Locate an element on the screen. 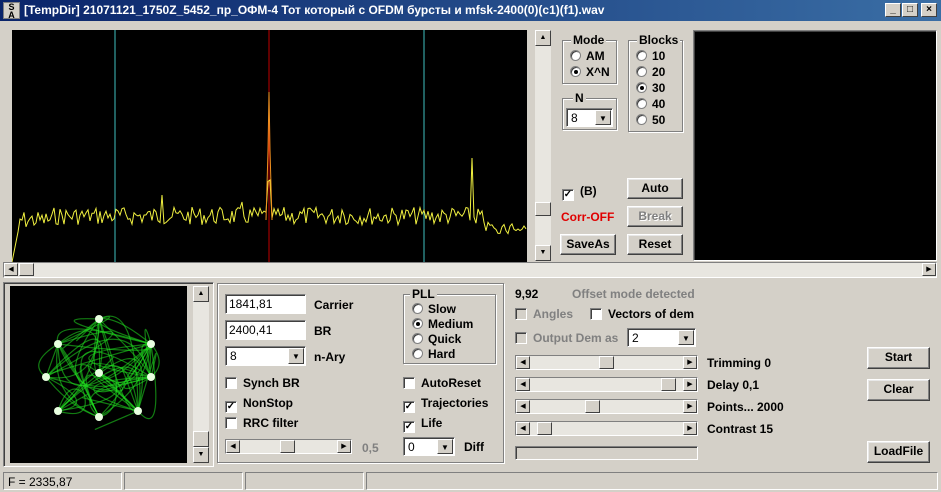  blocks-option-label: 20 is located at coordinates (659, 72).